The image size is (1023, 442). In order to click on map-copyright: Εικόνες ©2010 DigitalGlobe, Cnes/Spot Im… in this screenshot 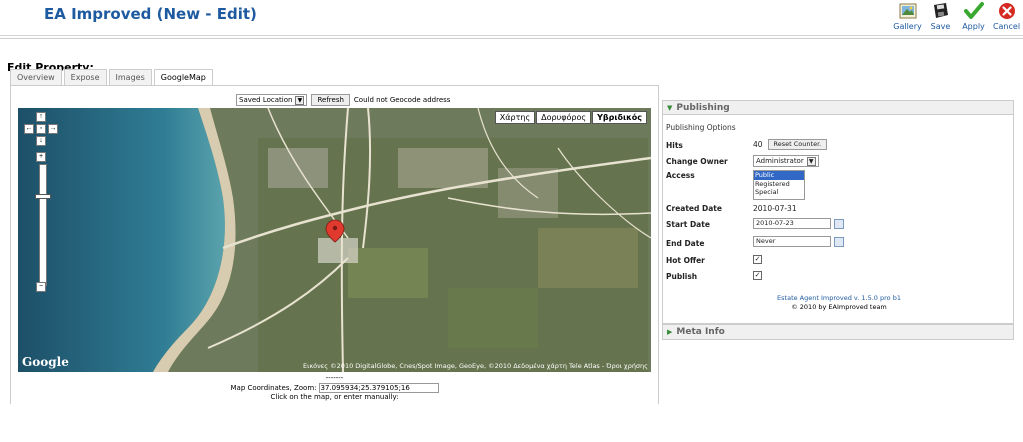, I will do `click(475, 366)`.